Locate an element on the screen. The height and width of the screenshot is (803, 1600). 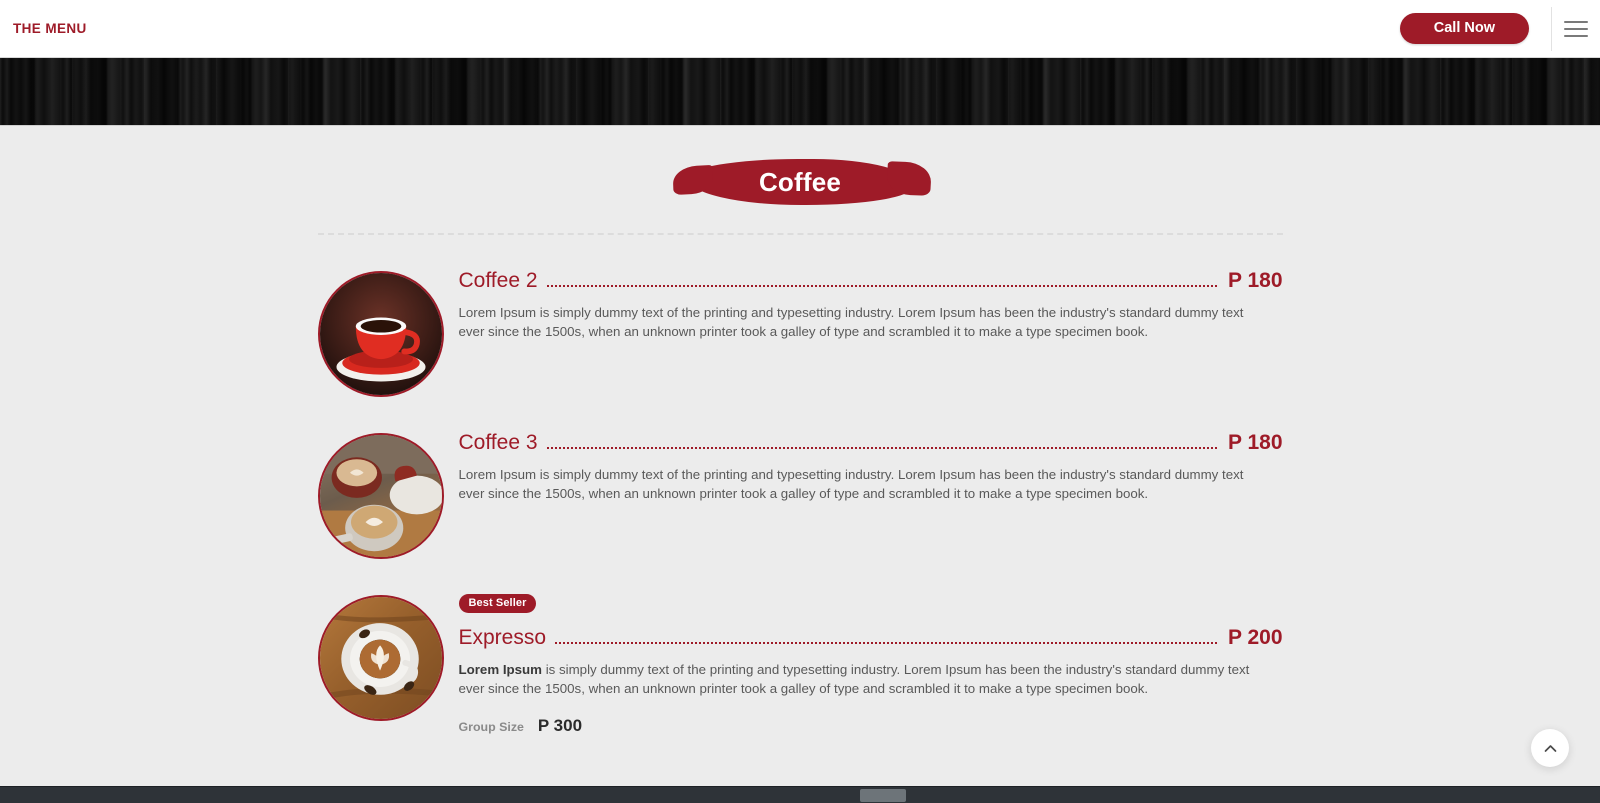
coffee-cup-red-saucer-image is located at coordinates (380, 334).